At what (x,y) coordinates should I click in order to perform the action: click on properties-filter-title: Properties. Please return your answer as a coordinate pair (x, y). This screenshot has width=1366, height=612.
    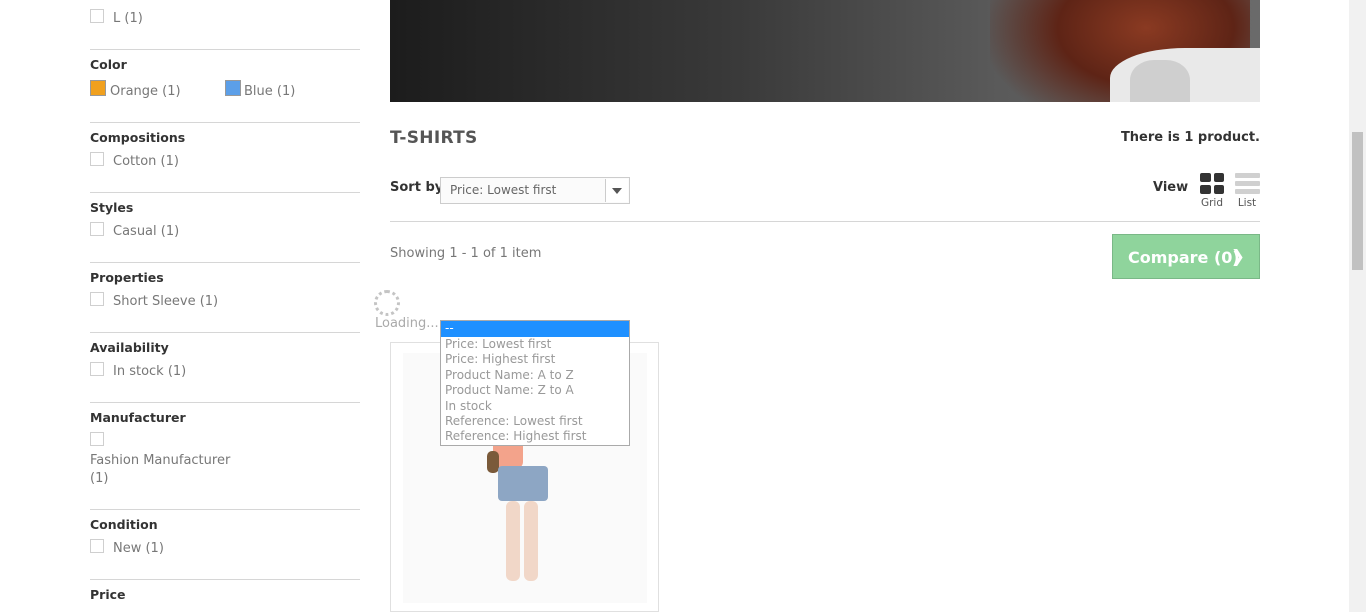
    Looking at the image, I should click on (127, 277).